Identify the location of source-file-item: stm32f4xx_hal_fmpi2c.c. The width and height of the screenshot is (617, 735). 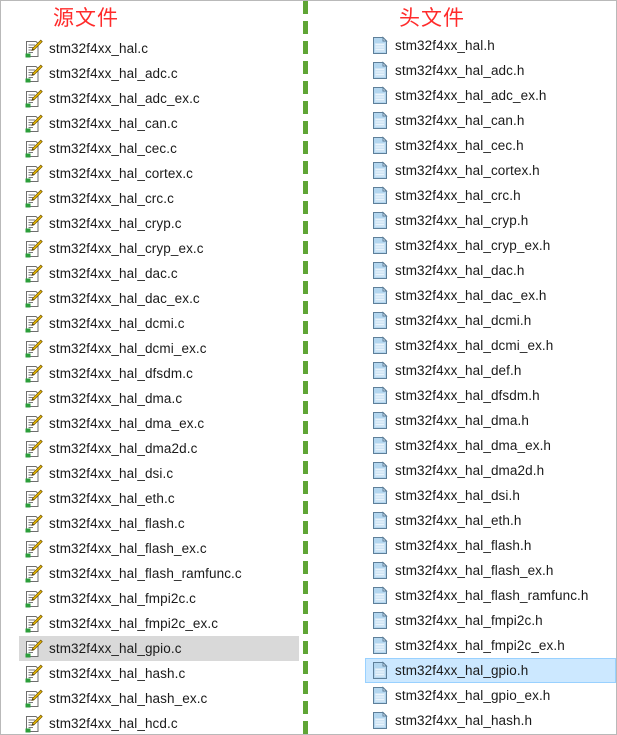
(159, 598).